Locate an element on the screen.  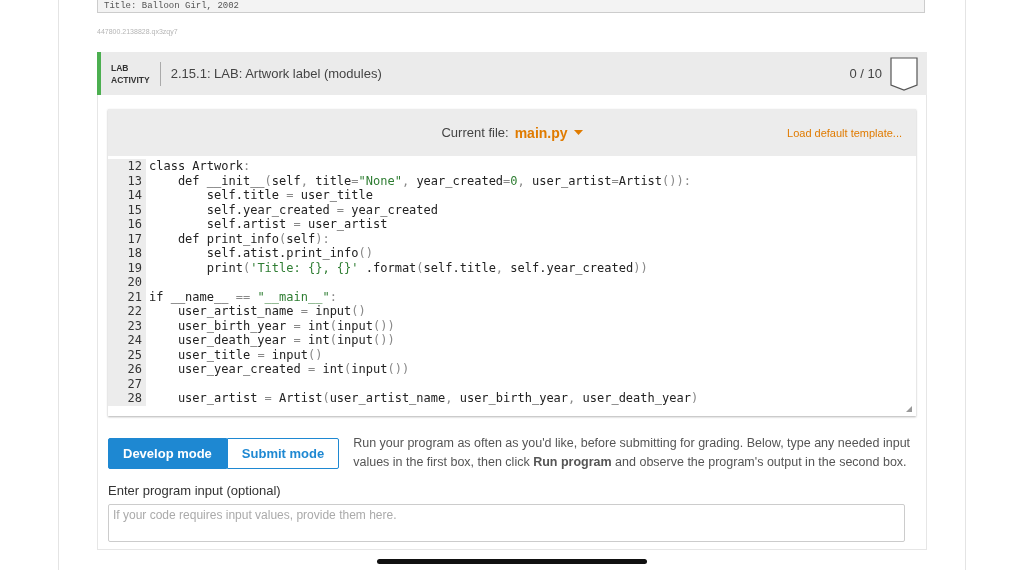
code-line: user_artist = Artist(user_artist_name, user_birth_year, user_death_year) is located at coordinates (437, 398).